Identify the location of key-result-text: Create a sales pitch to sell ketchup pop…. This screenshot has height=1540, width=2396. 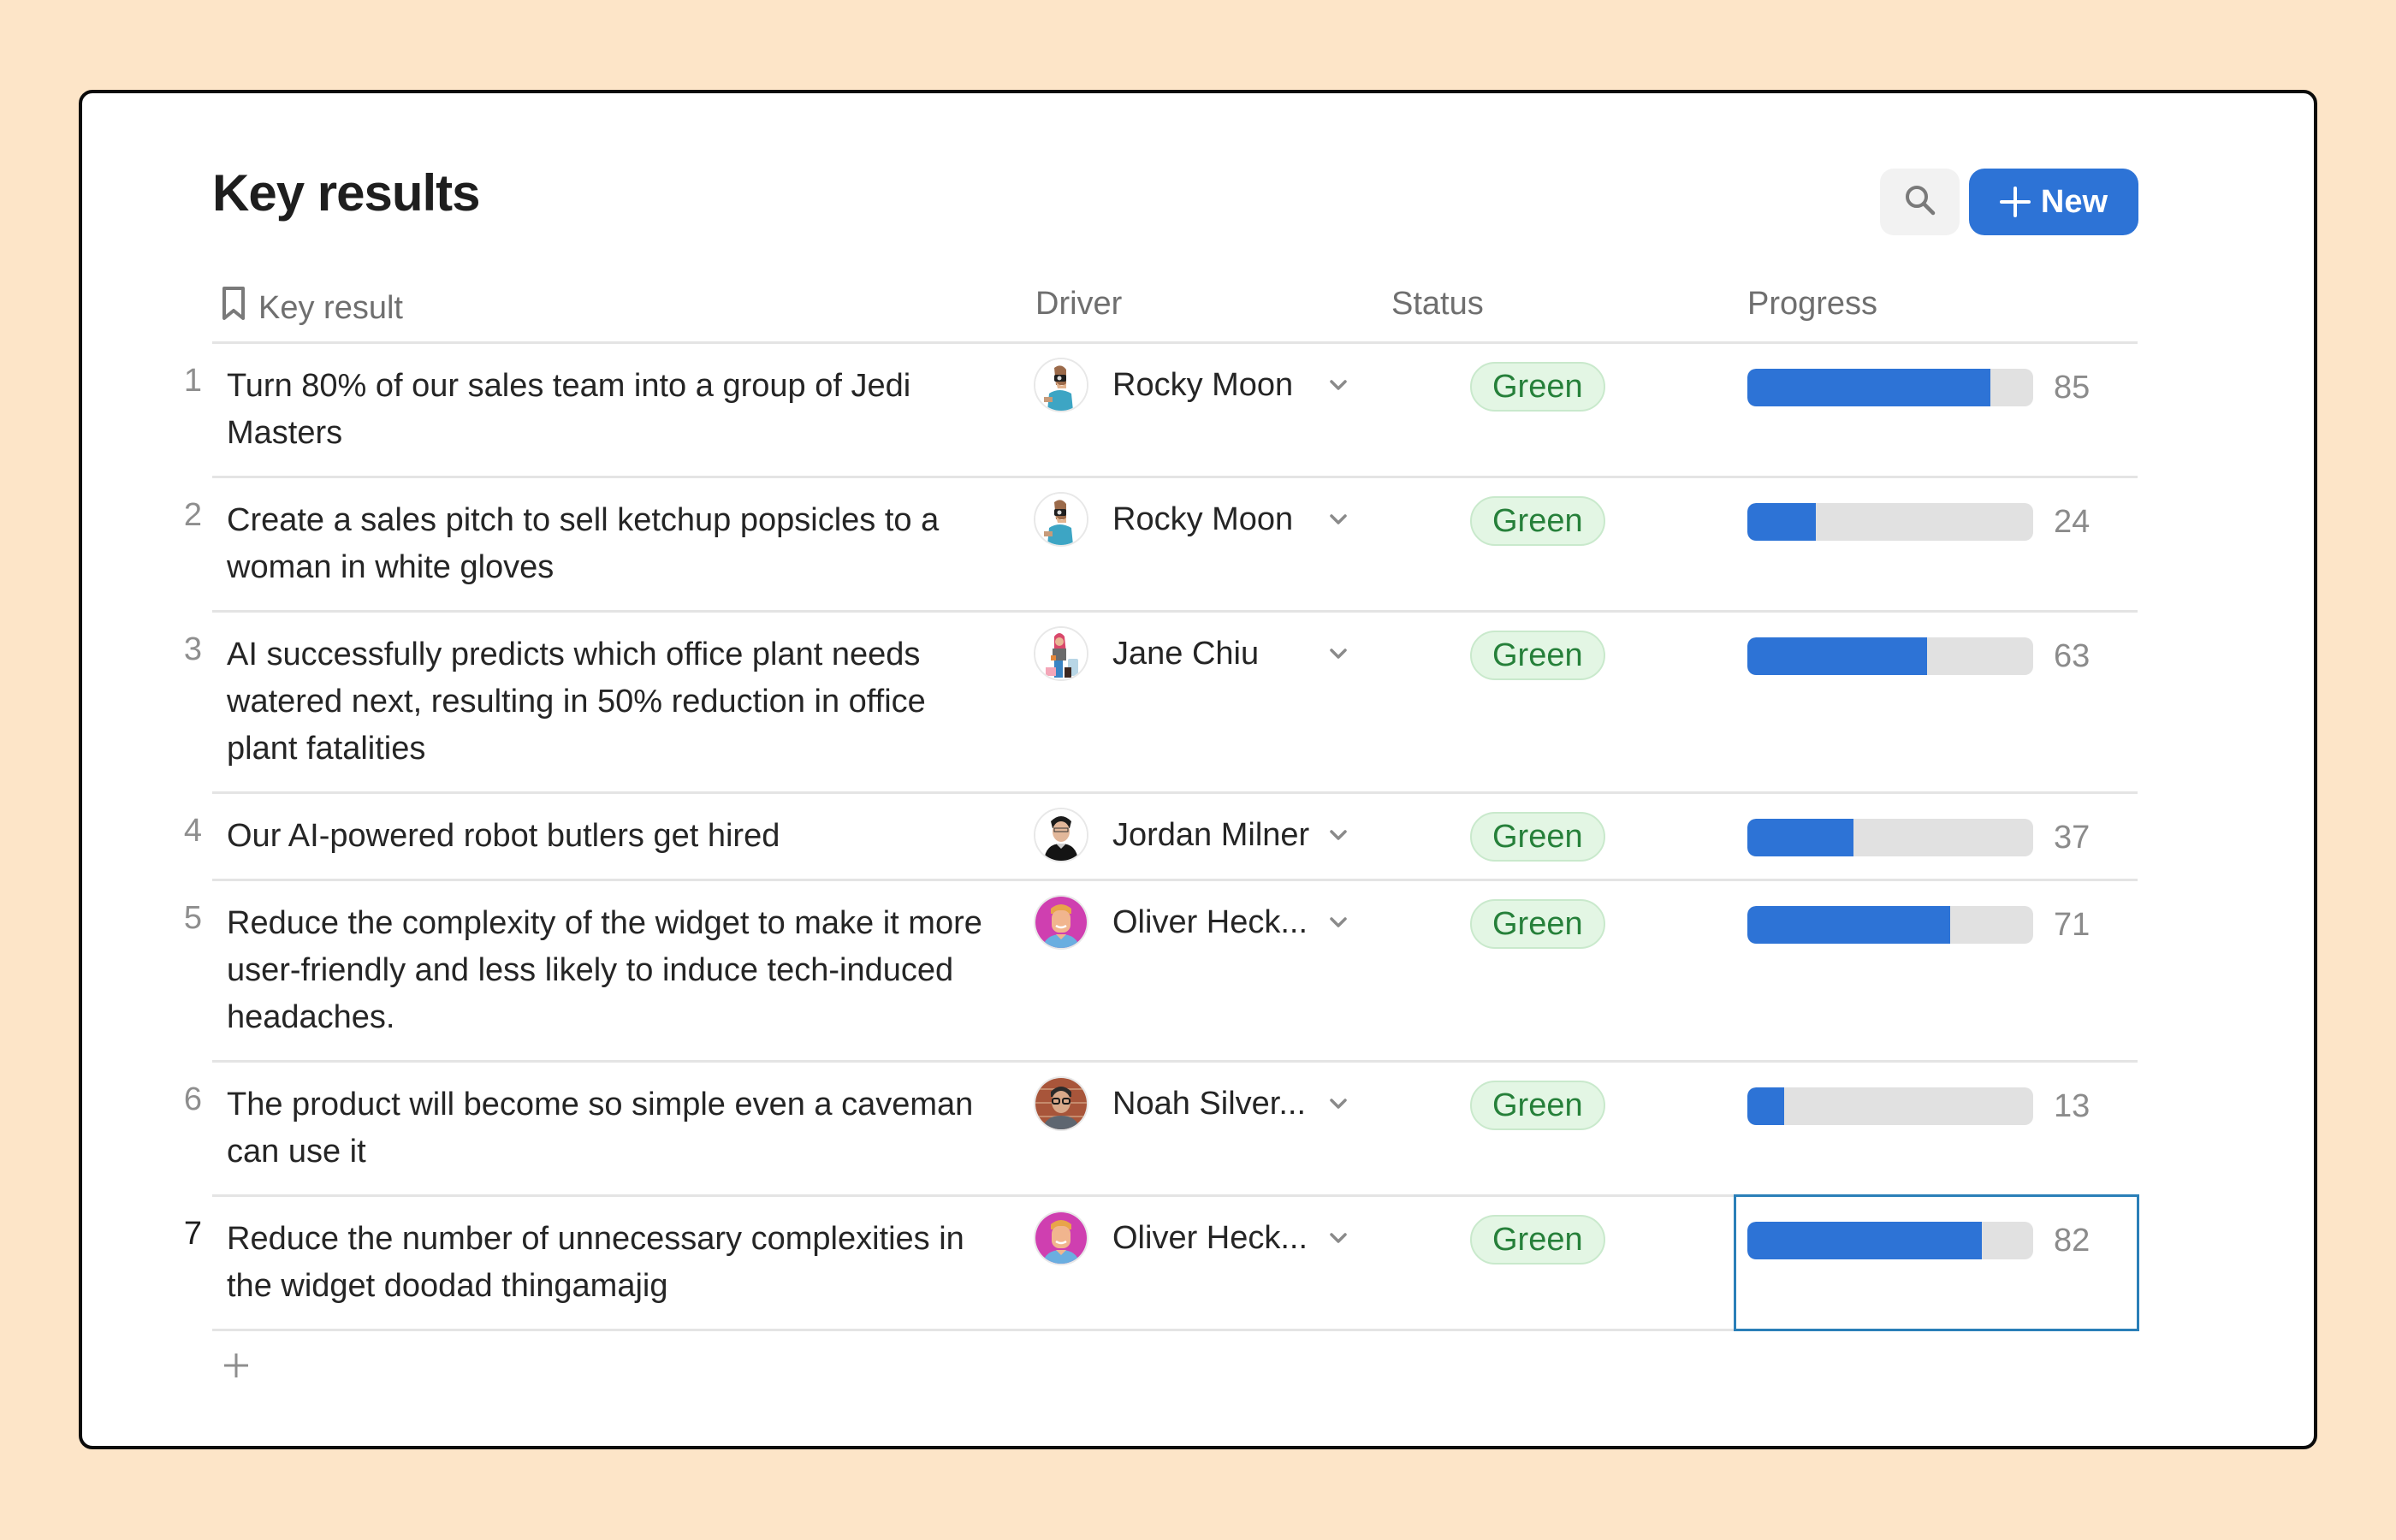
(612, 544).